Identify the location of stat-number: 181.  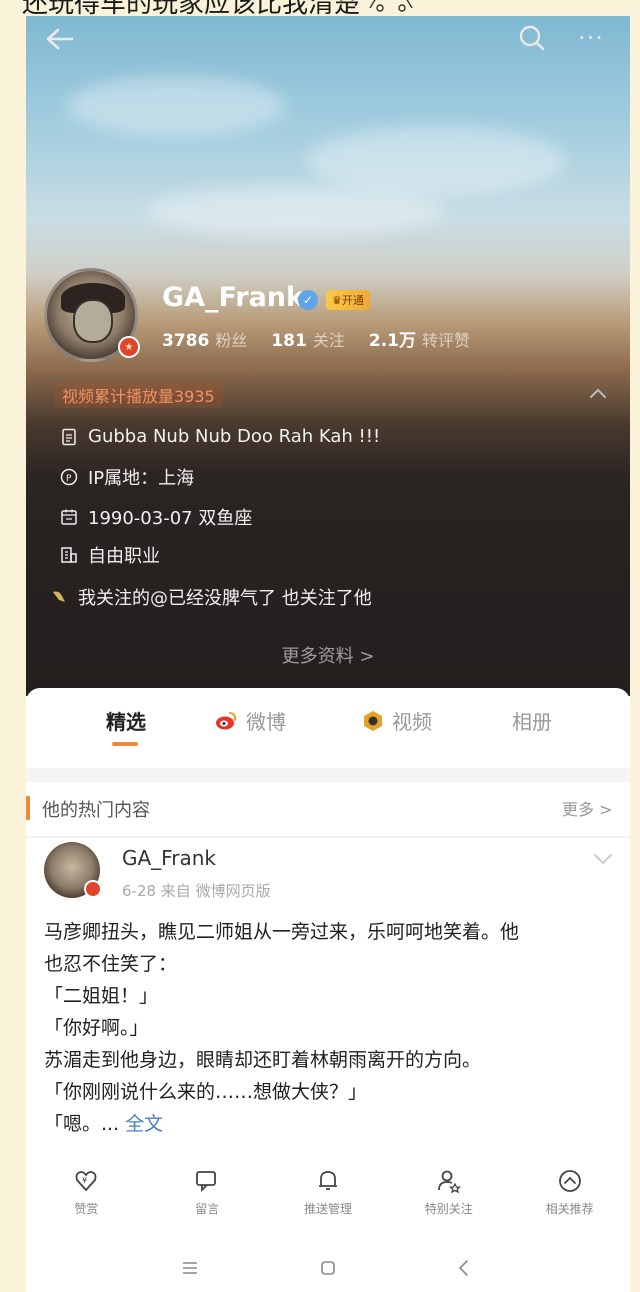
(289, 341).